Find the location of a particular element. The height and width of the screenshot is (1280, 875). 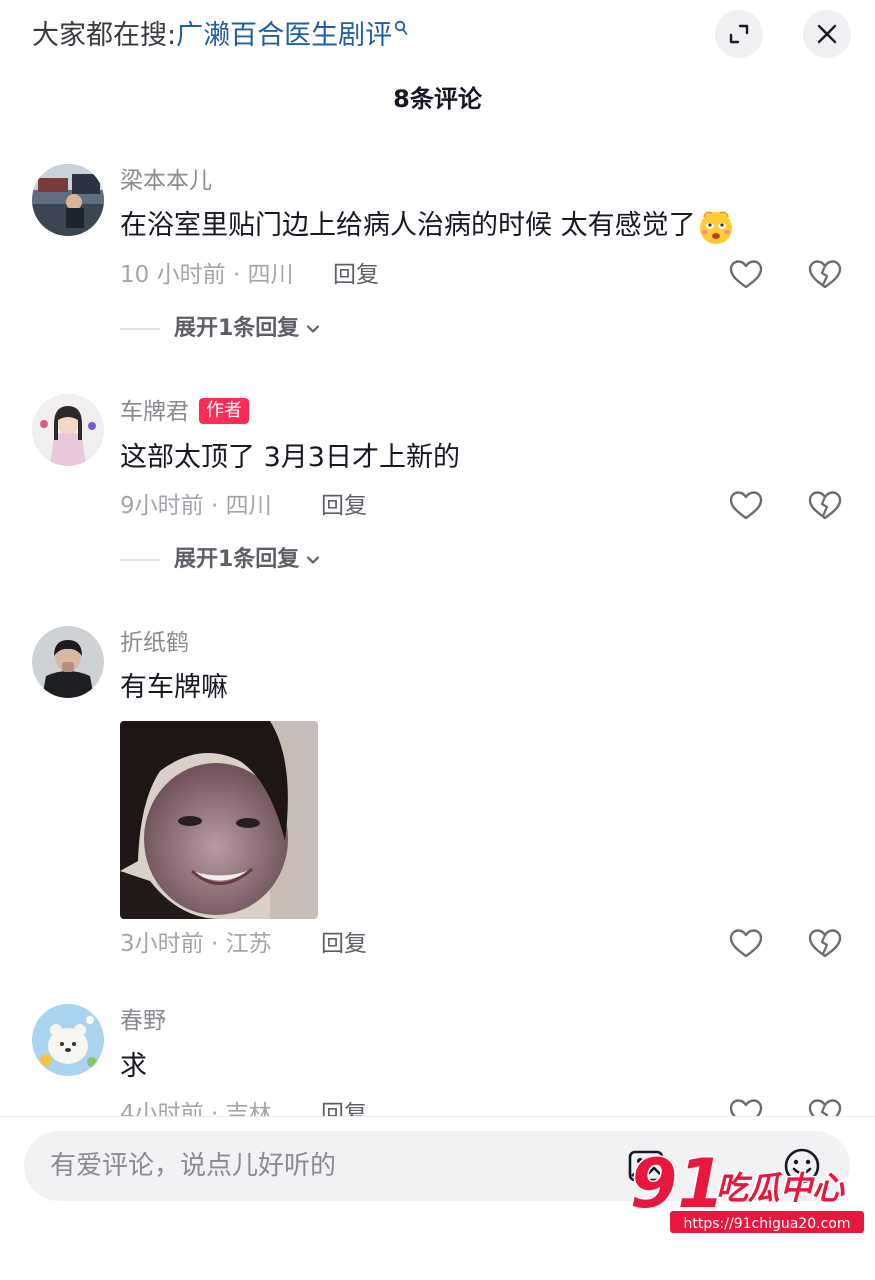

comment-text: 有车牌嘛 is located at coordinates (174, 687).